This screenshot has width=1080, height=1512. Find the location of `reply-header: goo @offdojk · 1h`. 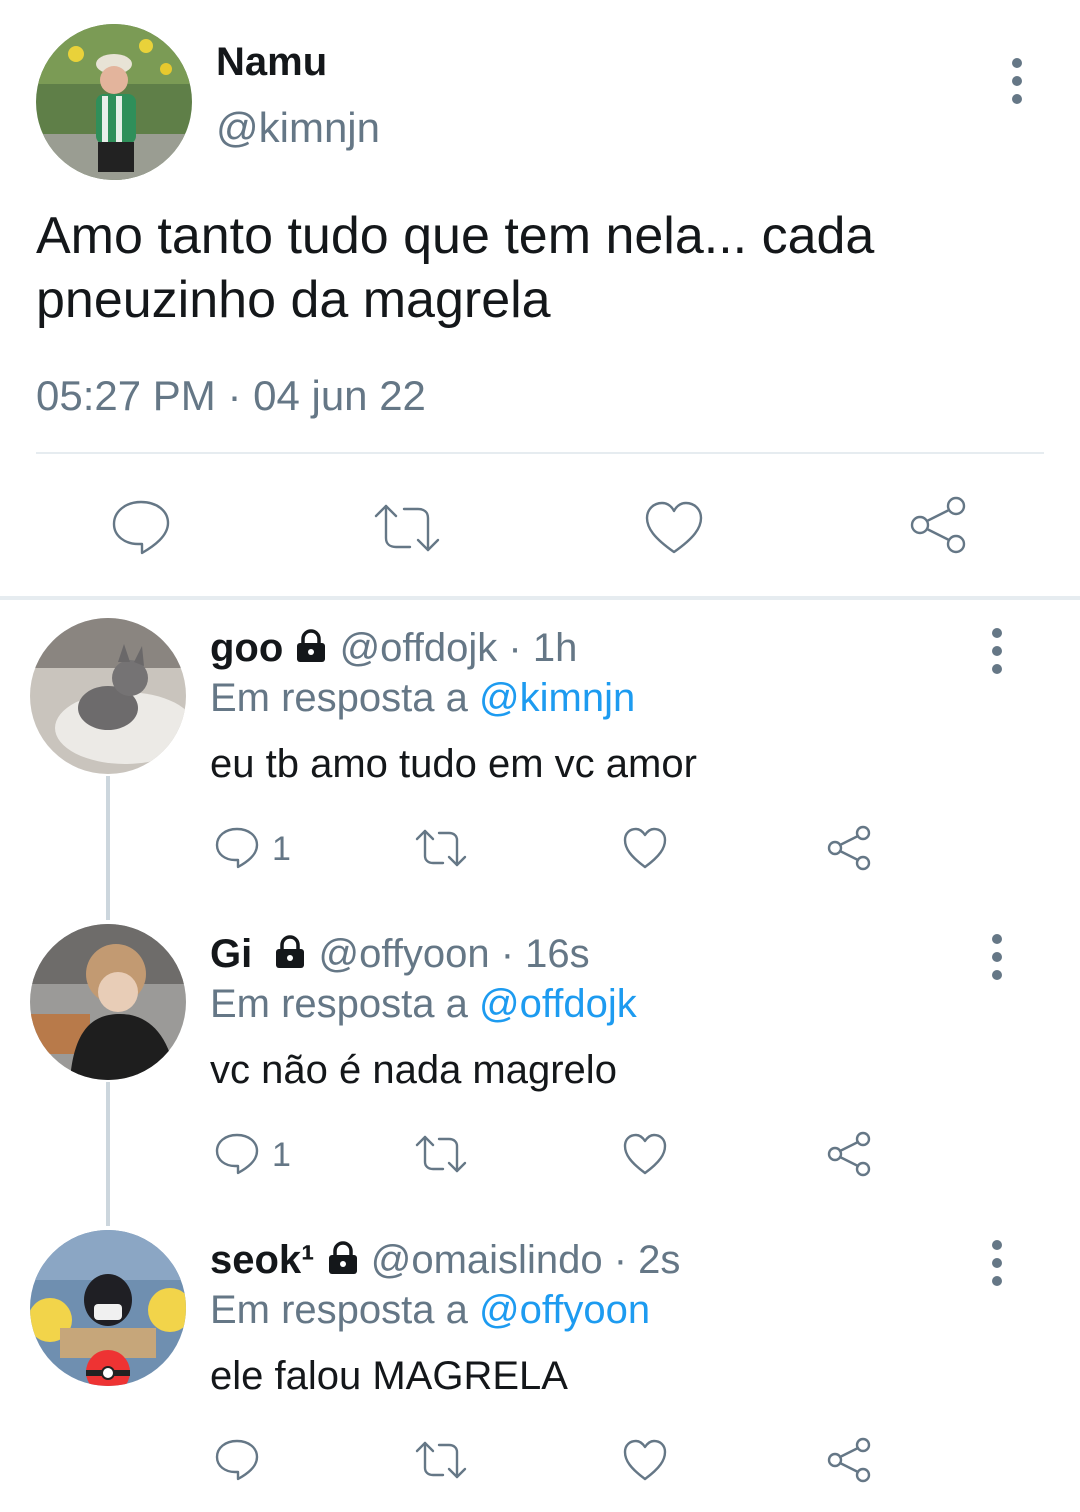

reply-header: goo @offdojk · 1h is located at coordinates (393, 648).